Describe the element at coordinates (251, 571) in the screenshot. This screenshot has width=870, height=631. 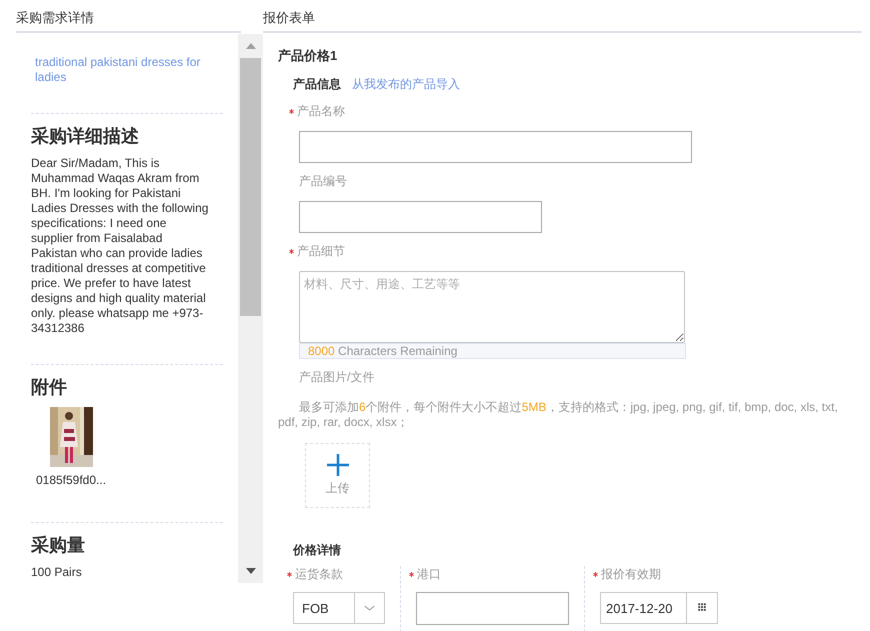
I see `scroll-down-icon` at that location.